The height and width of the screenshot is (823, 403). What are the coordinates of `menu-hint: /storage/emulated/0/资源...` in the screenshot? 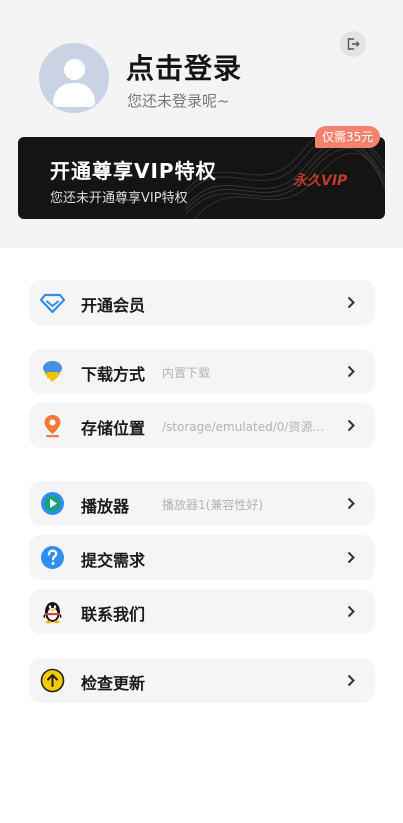 It's located at (243, 427).